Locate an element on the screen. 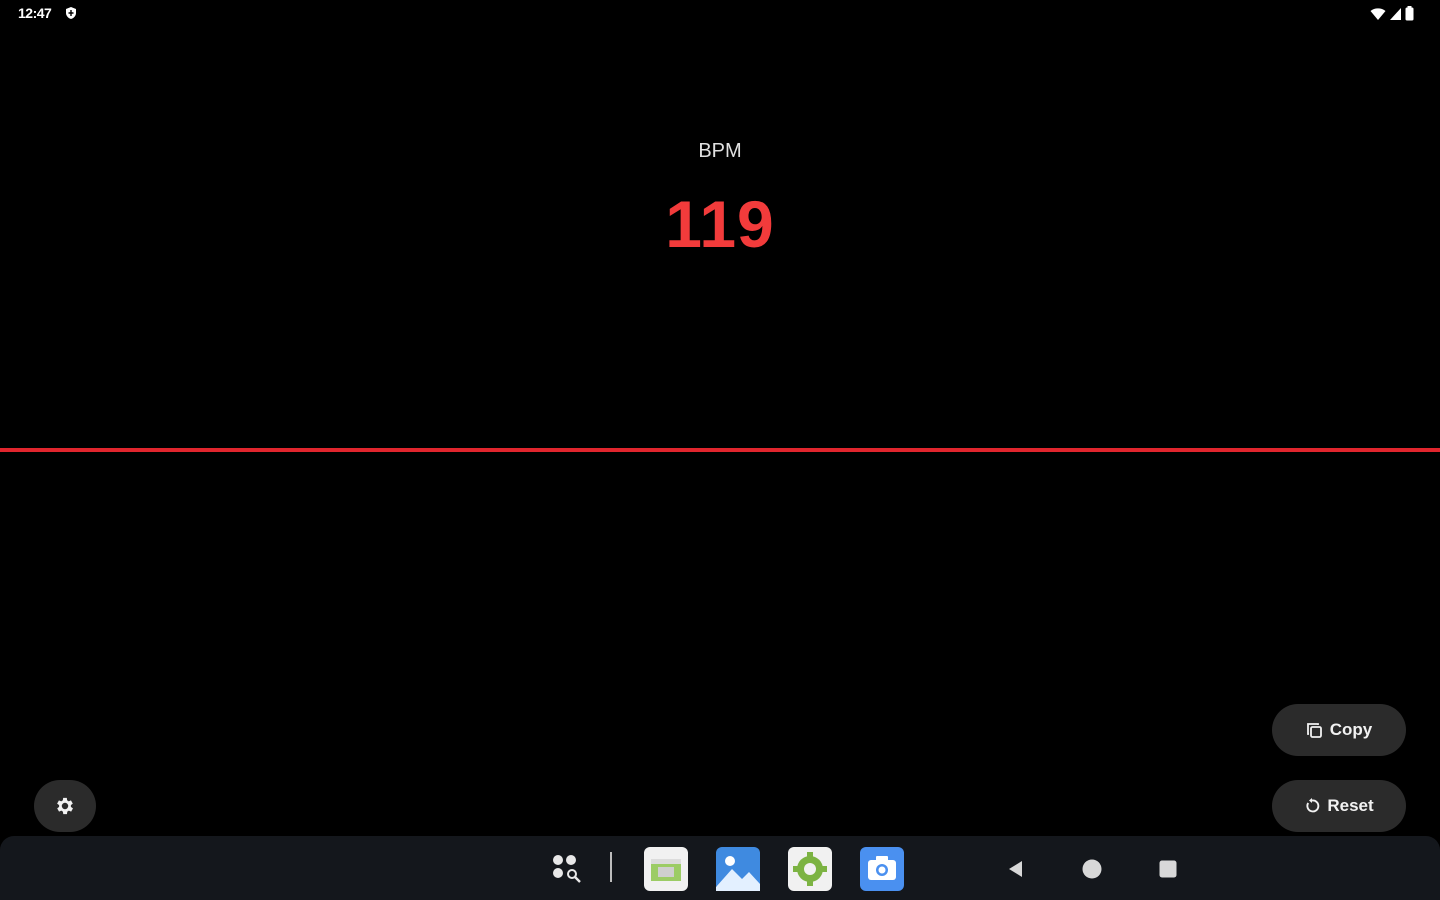 The width and height of the screenshot is (1440, 900). gear-icon is located at coordinates (65, 806).